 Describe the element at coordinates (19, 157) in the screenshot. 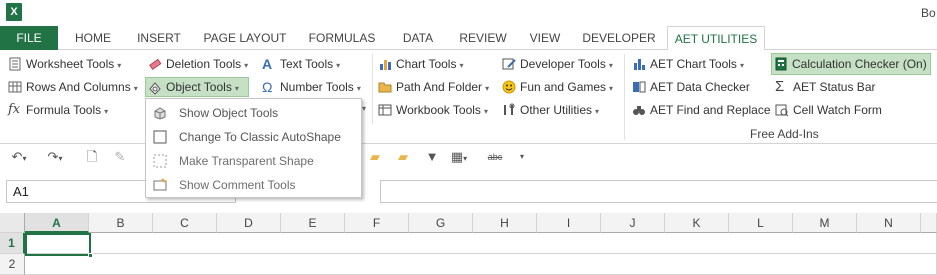

I see `undo-icon: ↶▾` at that location.